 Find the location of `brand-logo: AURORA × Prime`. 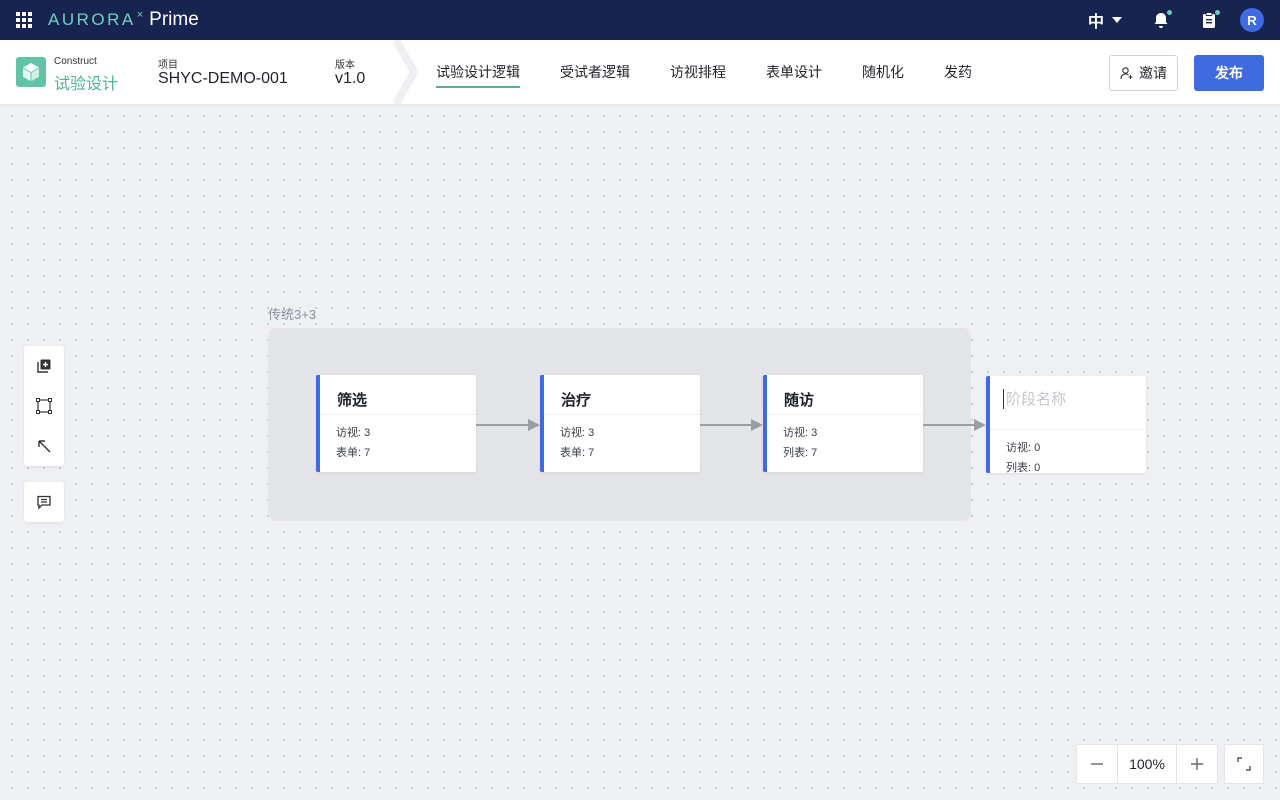

brand-logo: AURORA × Prime is located at coordinates (123, 20).